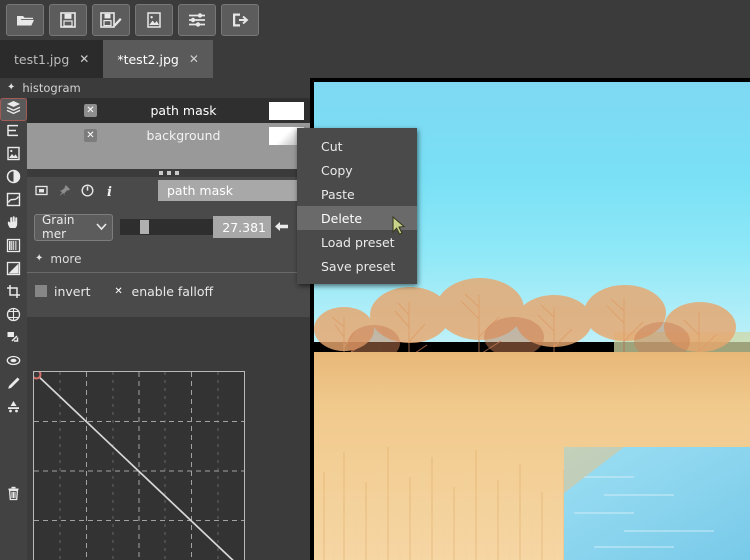  I want to click on context-menu-item-load-preset: Load preset, so click(357, 242).